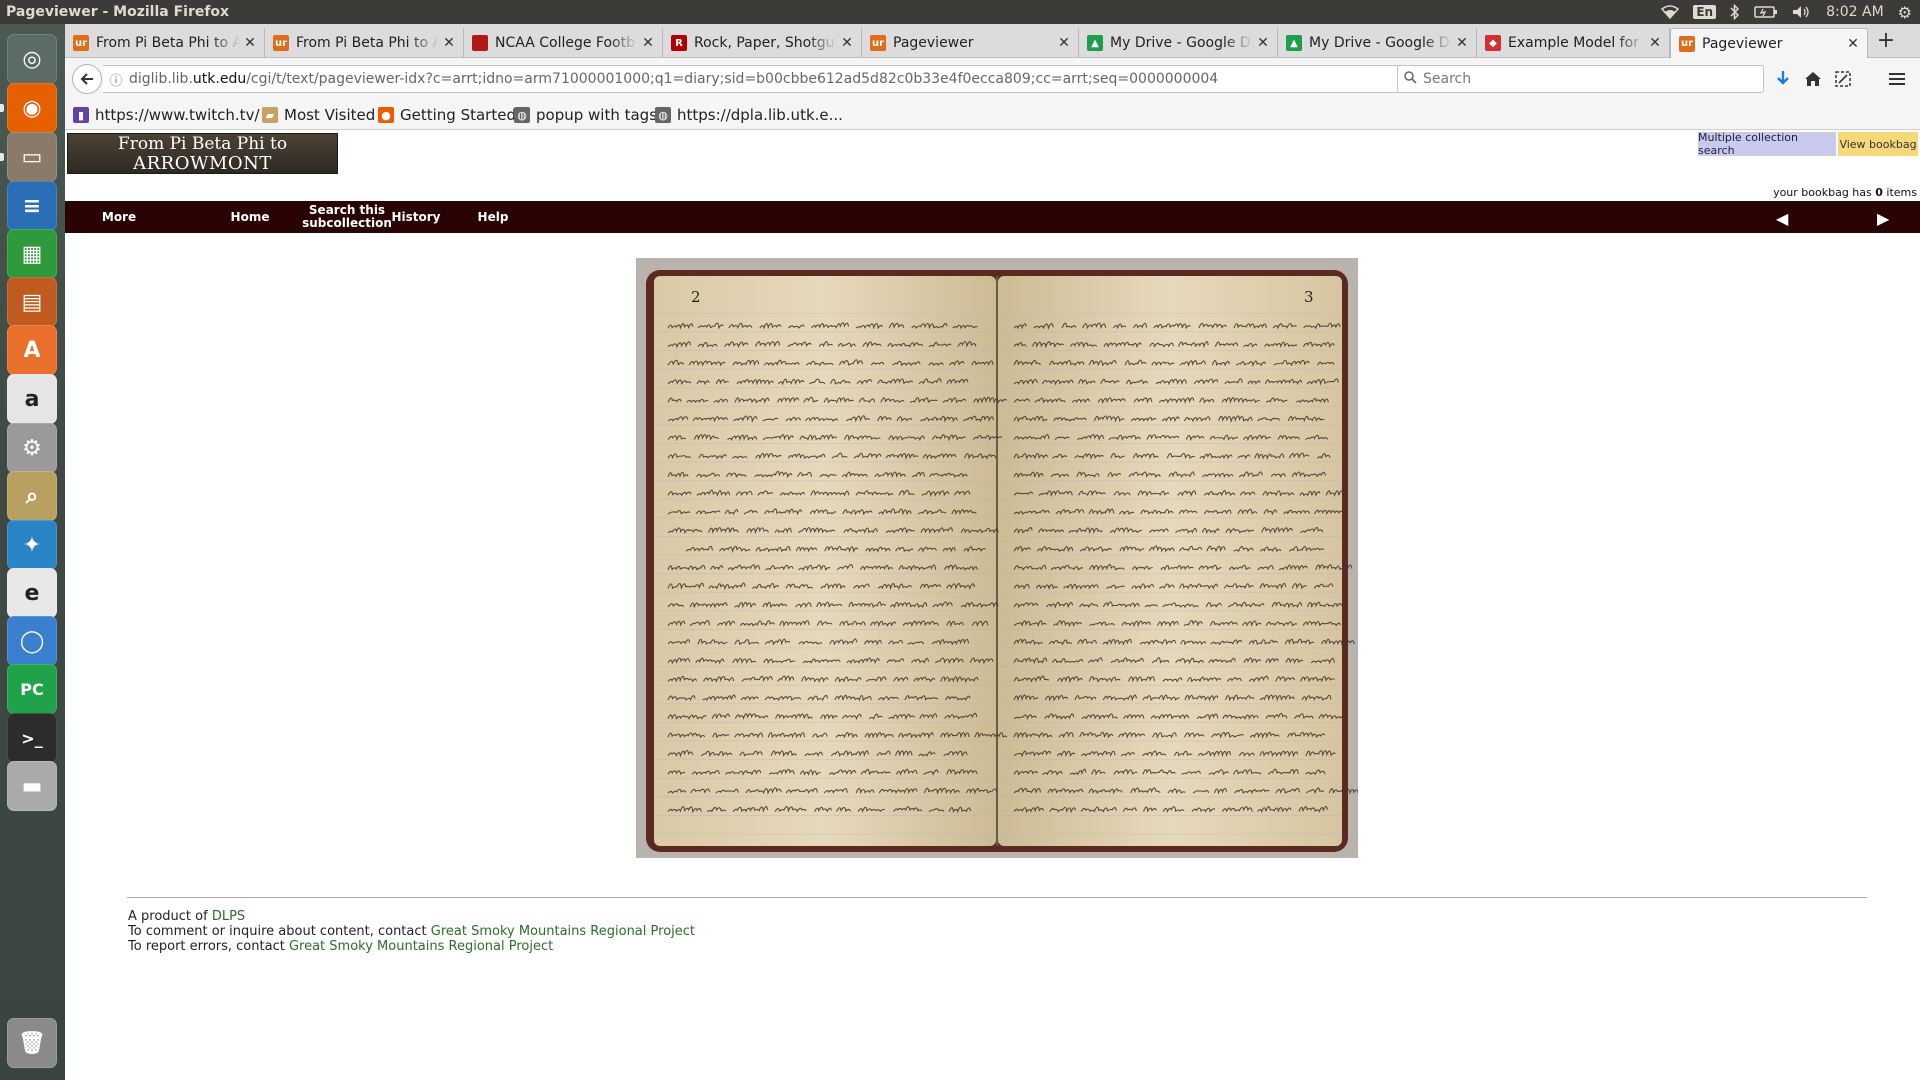  I want to click on bookmark-item: ▰ Most Visited, so click(318, 115).